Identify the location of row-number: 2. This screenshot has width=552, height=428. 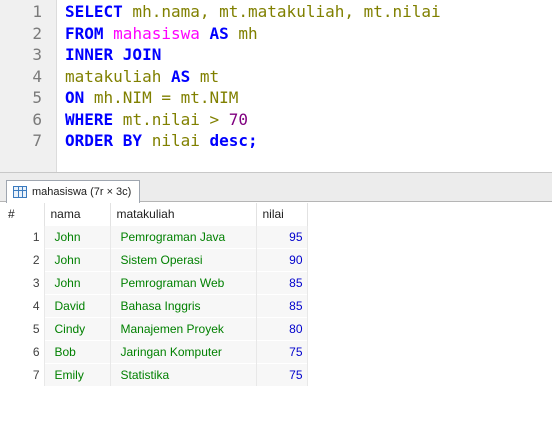
(22, 259).